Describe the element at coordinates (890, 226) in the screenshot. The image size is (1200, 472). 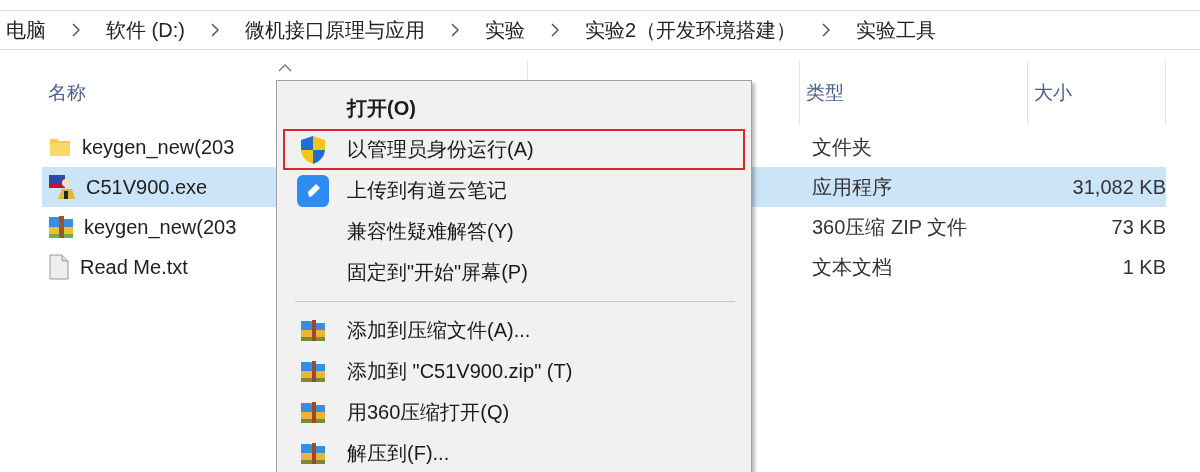
I see `file-type: 360压缩 ZIP 文件` at that location.